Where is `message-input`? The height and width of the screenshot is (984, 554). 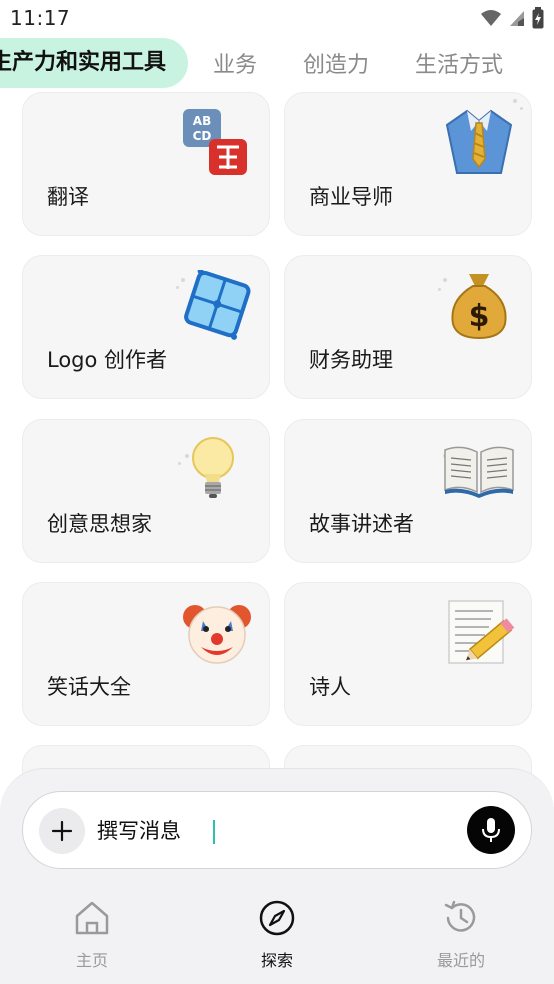 message-input is located at coordinates (247, 831).